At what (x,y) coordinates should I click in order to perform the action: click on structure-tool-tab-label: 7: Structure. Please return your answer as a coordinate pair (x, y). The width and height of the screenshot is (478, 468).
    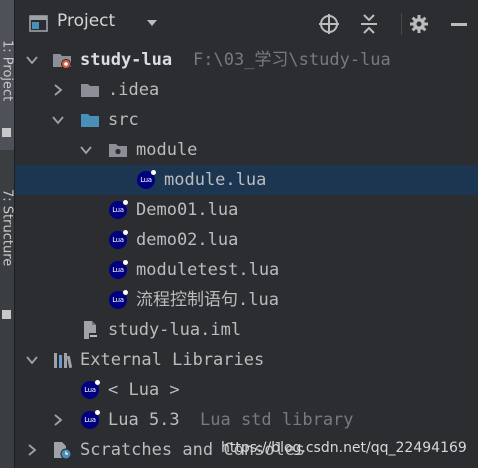
    Looking at the image, I should click on (7, 228).